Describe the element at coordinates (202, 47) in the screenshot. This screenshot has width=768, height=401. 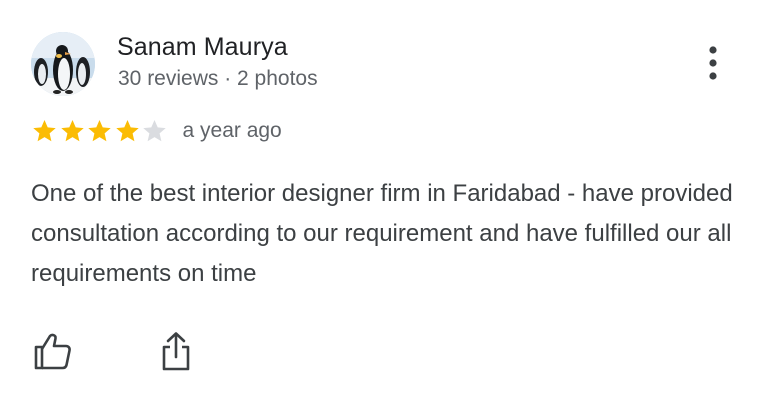
I see `reviewer-name: Sanam Maurya` at that location.